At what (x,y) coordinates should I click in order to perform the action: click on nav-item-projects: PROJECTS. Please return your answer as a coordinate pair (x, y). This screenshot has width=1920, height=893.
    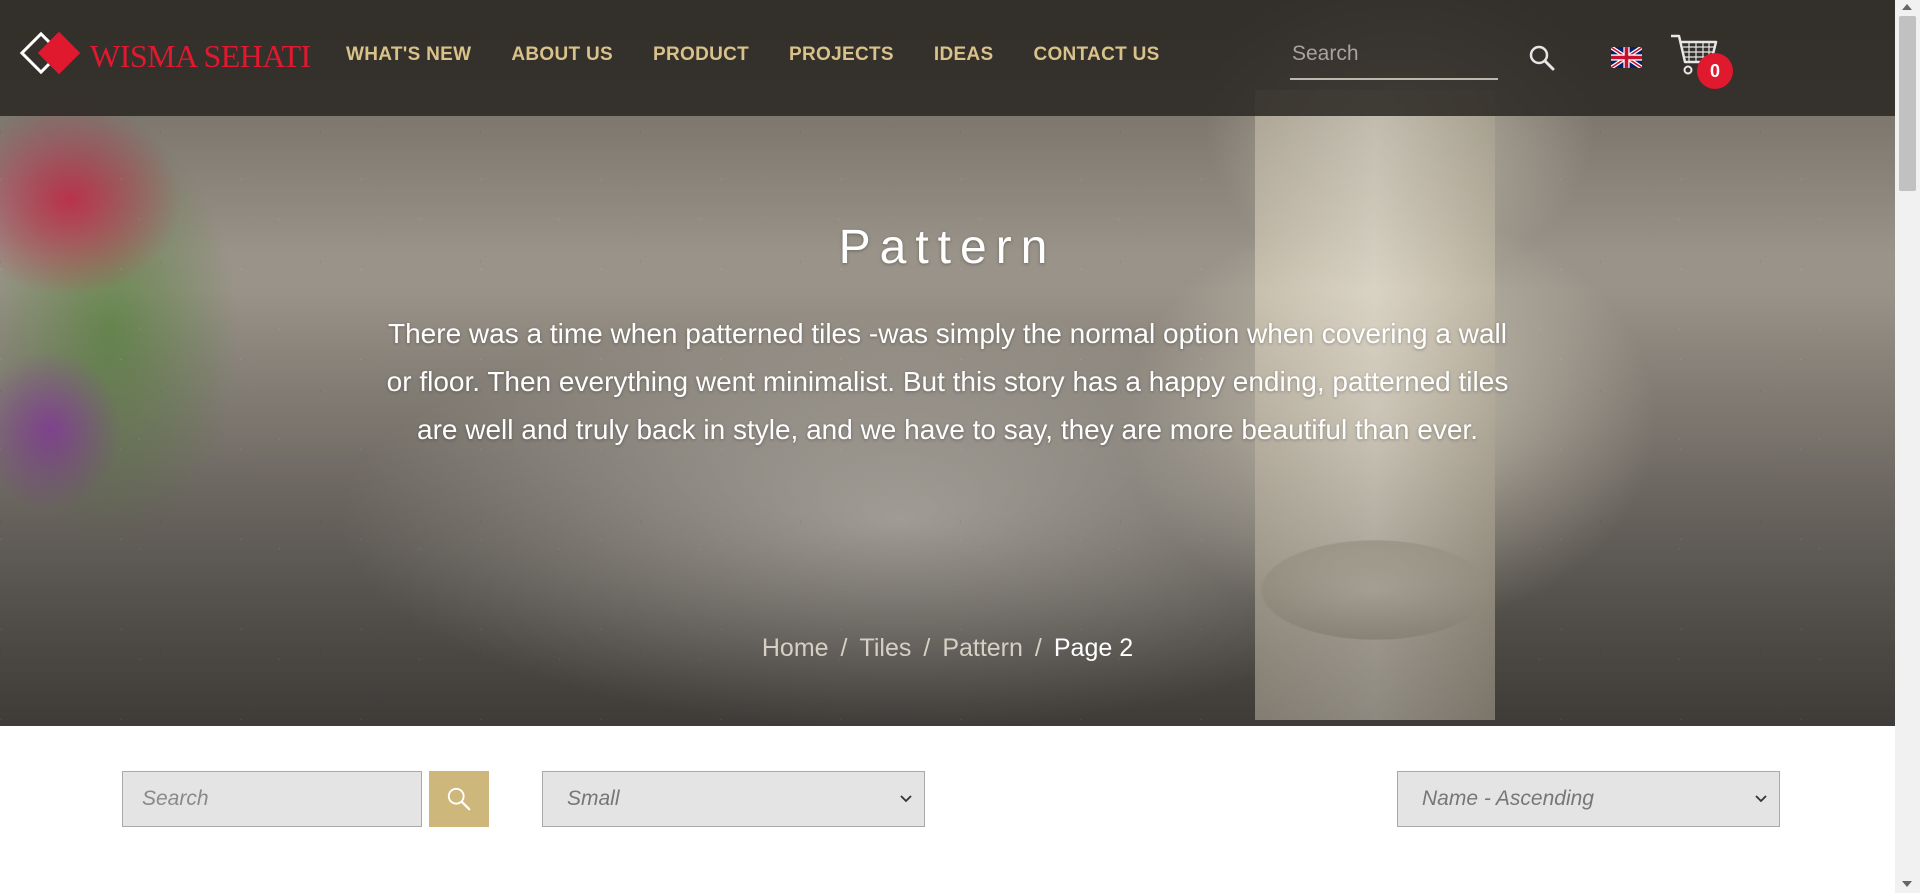
    Looking at the image, I should click on (841, 55).